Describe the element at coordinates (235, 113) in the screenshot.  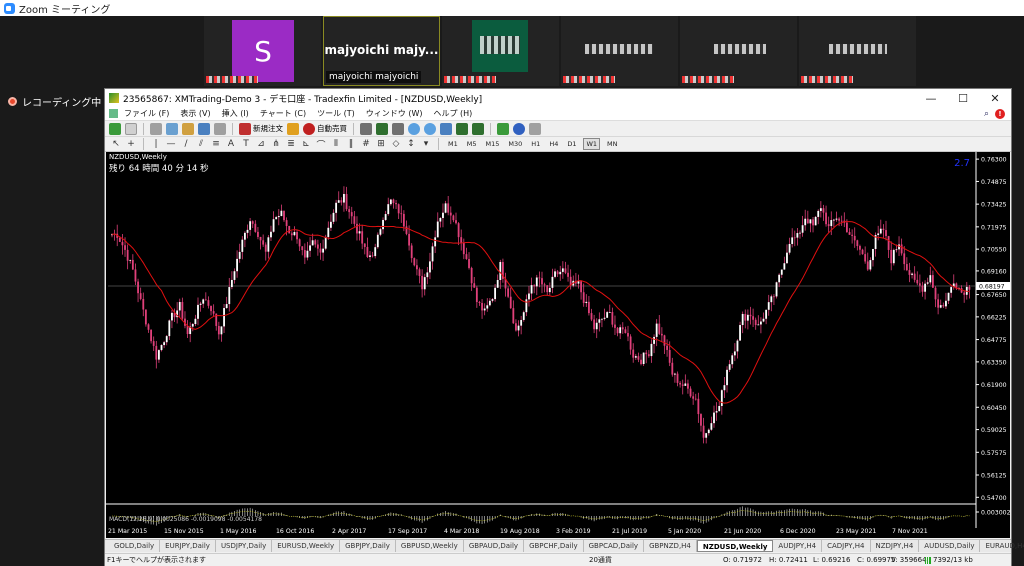
I see `menu-insert: 挿入 (I)` at that location.